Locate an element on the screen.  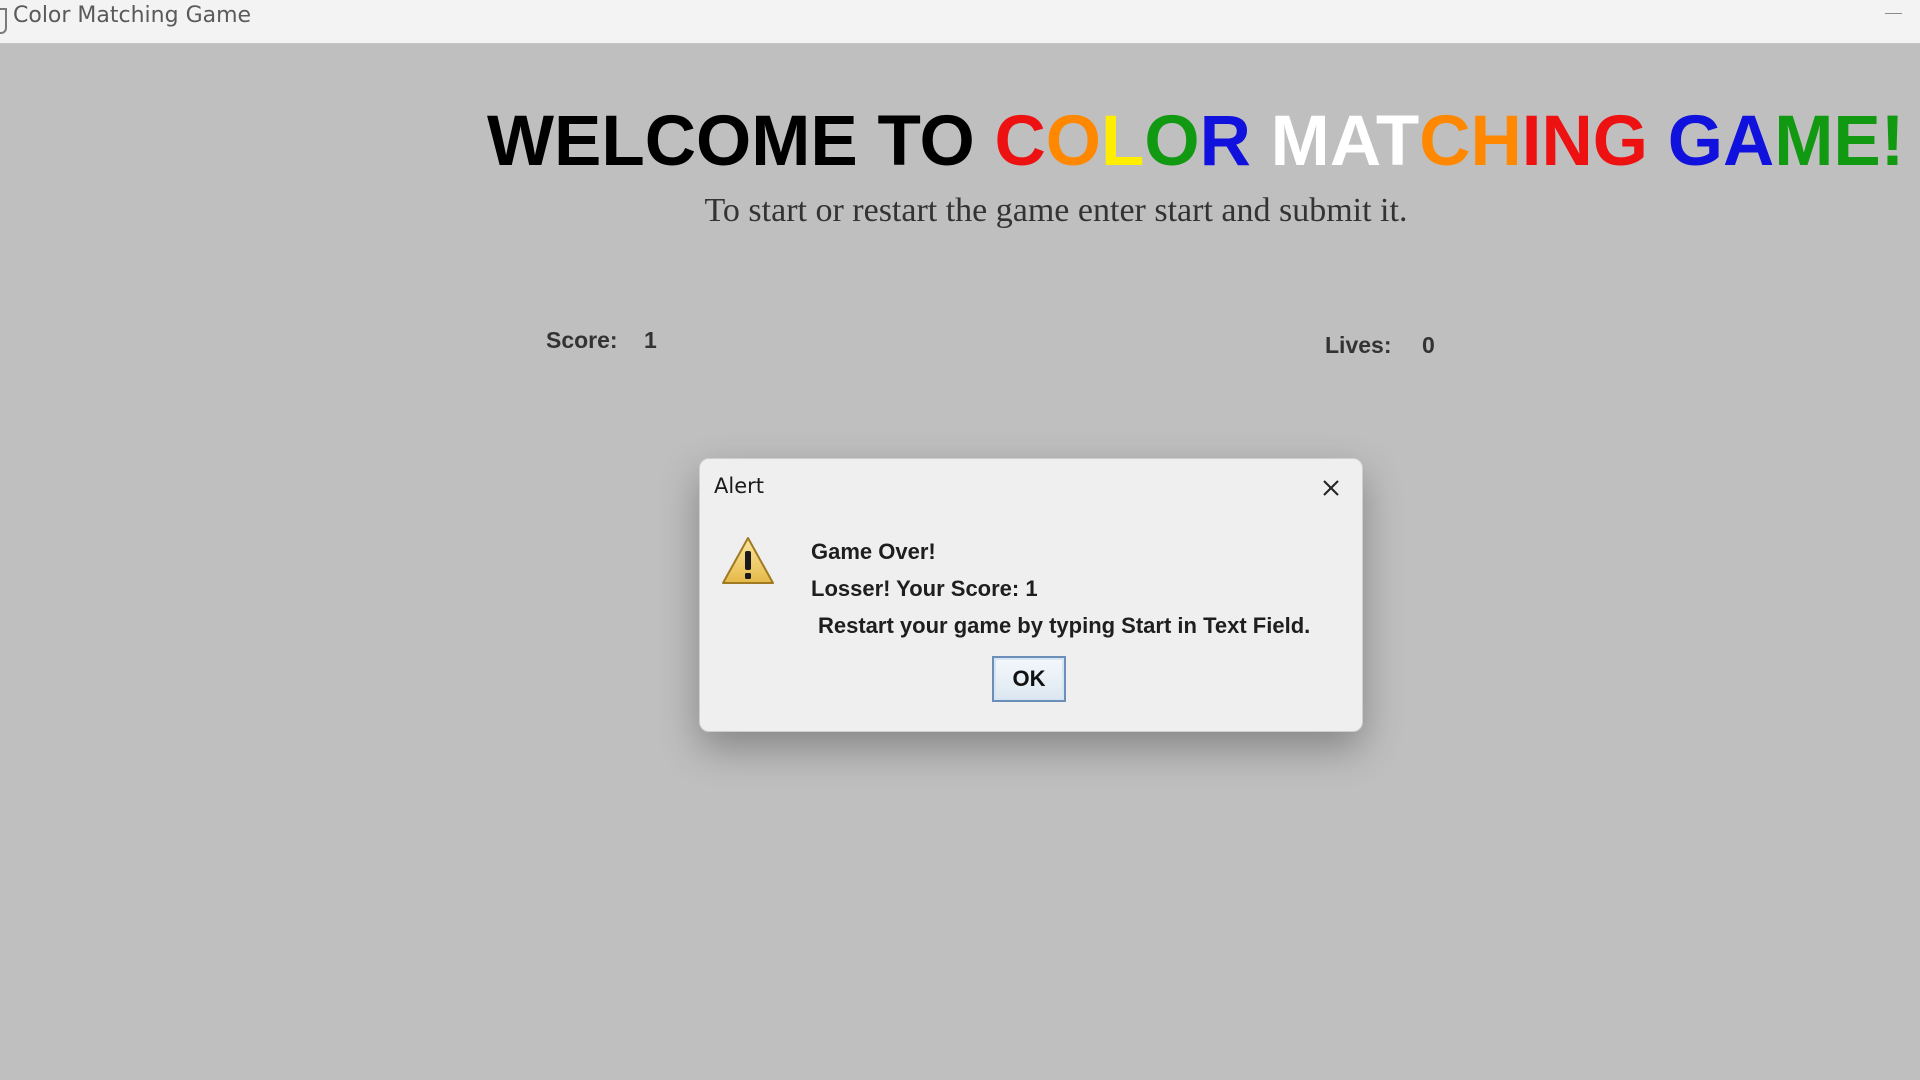
ok-button: OK is located at coordinates (1029, 679).